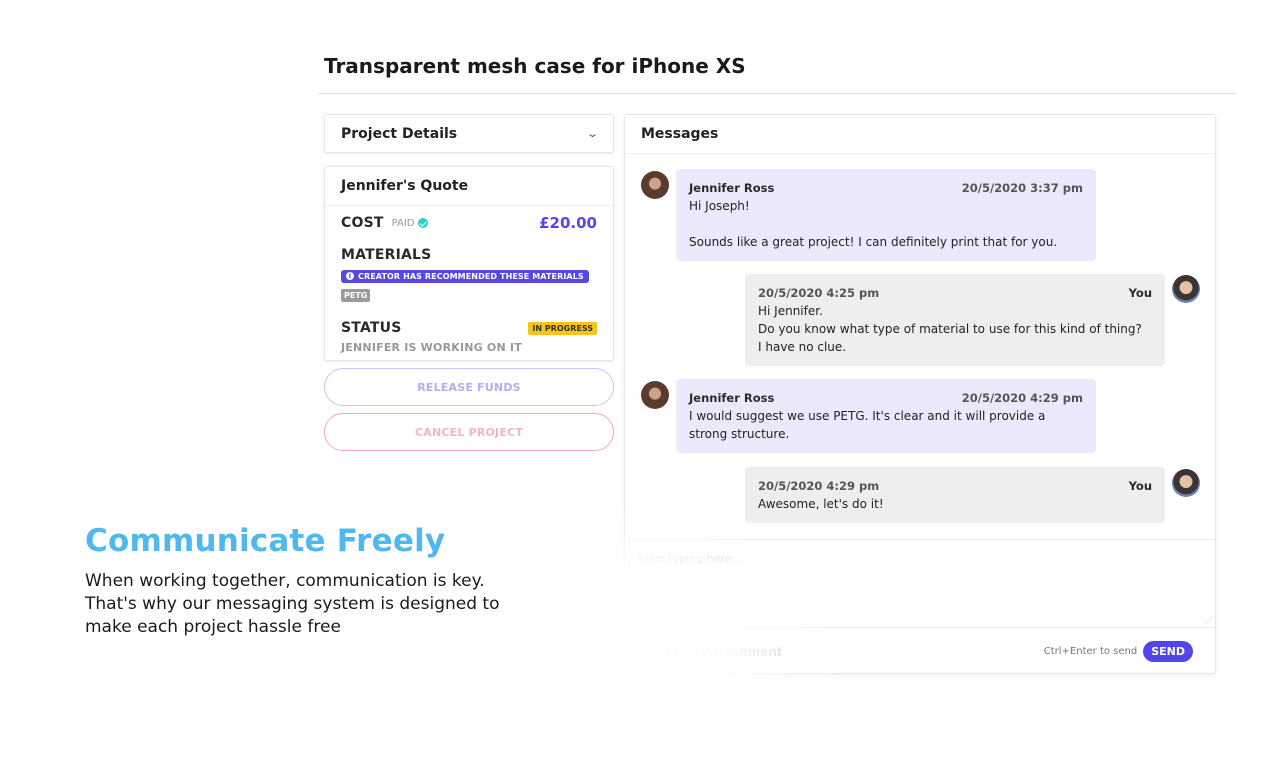 The image size is (1270, 760). Describe the element at coordinates (469, 387) in the screenshot. I see `release-funds-button: RELEASE FUNDS` at that location.